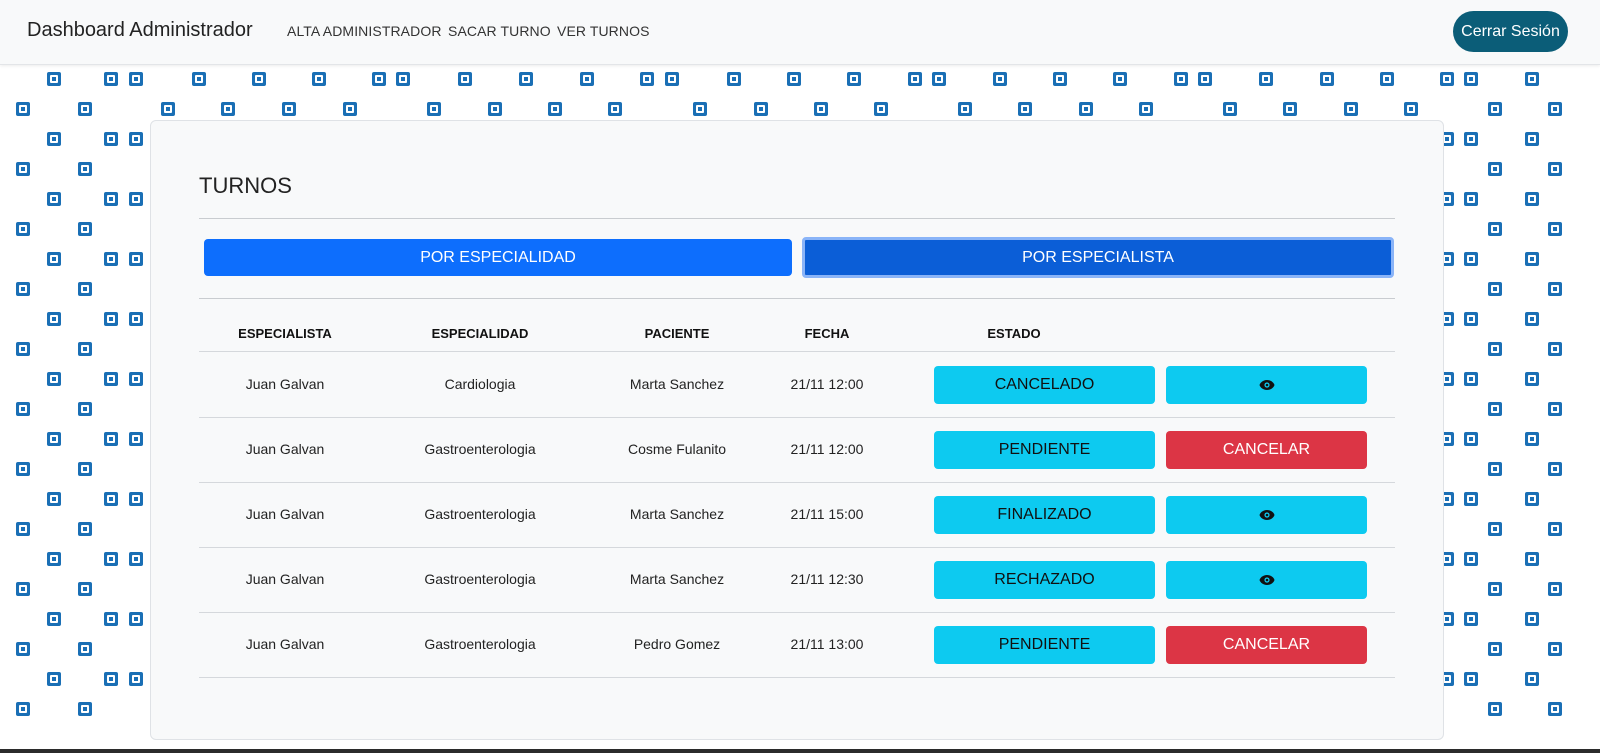  Describe the element at coordinates (827, 449) in the screenshot. I see `cell-fecha: 21/11 12:00` at that location.